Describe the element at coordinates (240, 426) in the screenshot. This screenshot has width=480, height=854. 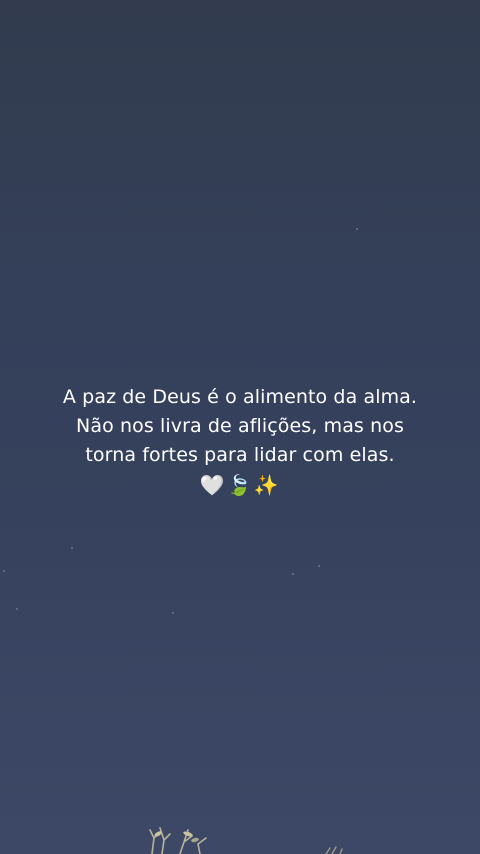
I see `quote-line-2: Não nos livra de aflições, mas nos` at that location.